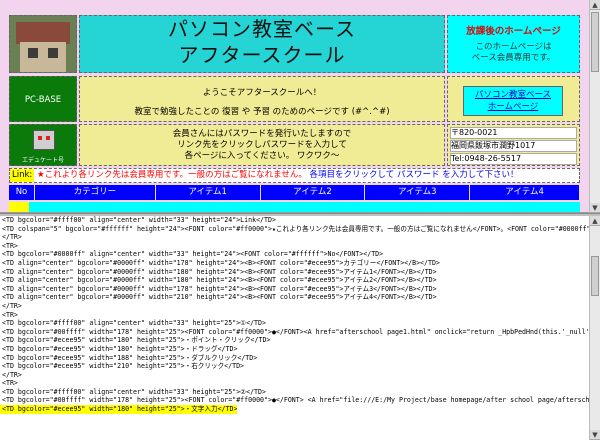  I want to click on side-info-body-1: このホームページは, so click(513, 47).